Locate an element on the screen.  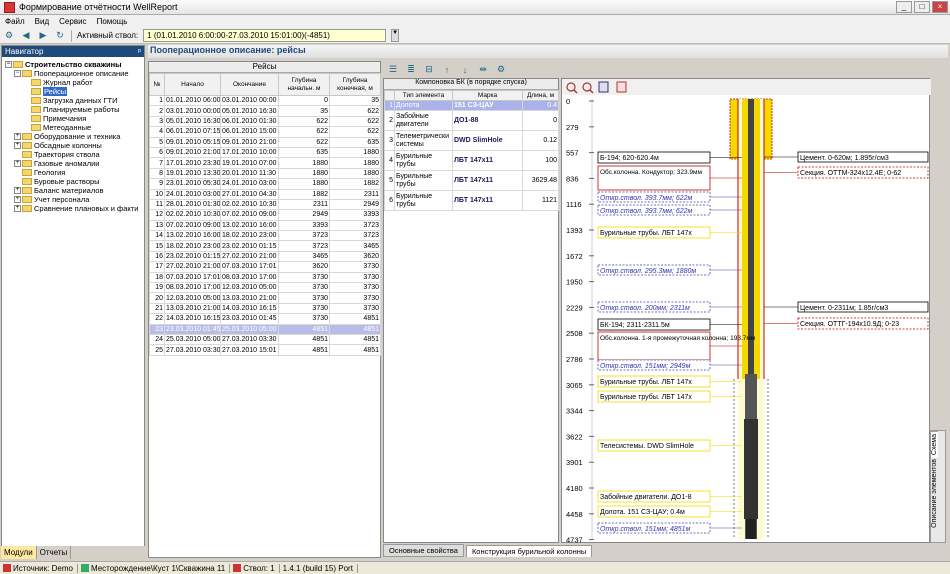
table-cell: 27.03.2010 15:01 is located at coordinates (249, 350).